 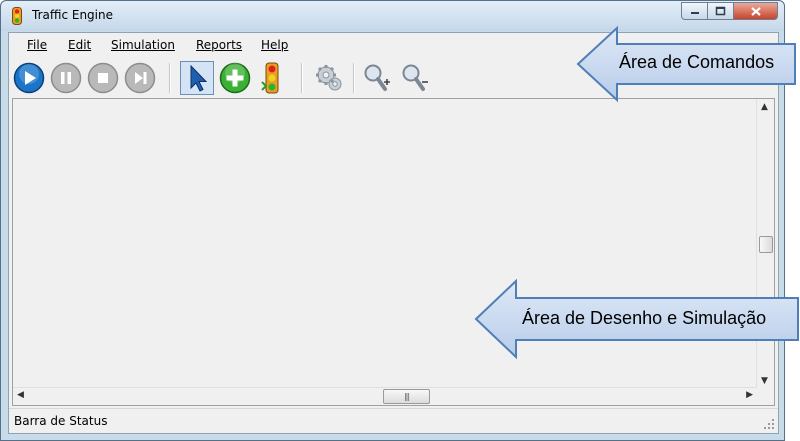 I want to click on status-text: Barra de Status, so click(x=61, y=421).